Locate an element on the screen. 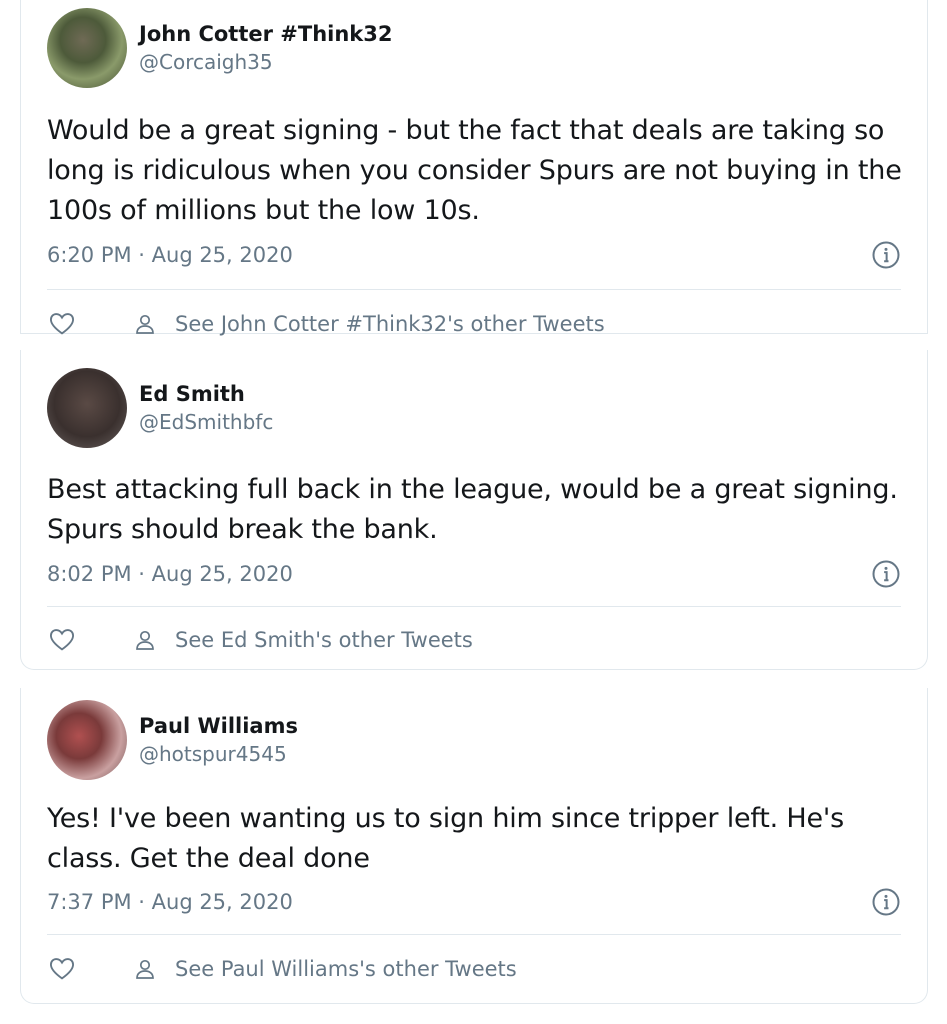  user-handle: @hotspur4545 is located at coordinates (218, 754).